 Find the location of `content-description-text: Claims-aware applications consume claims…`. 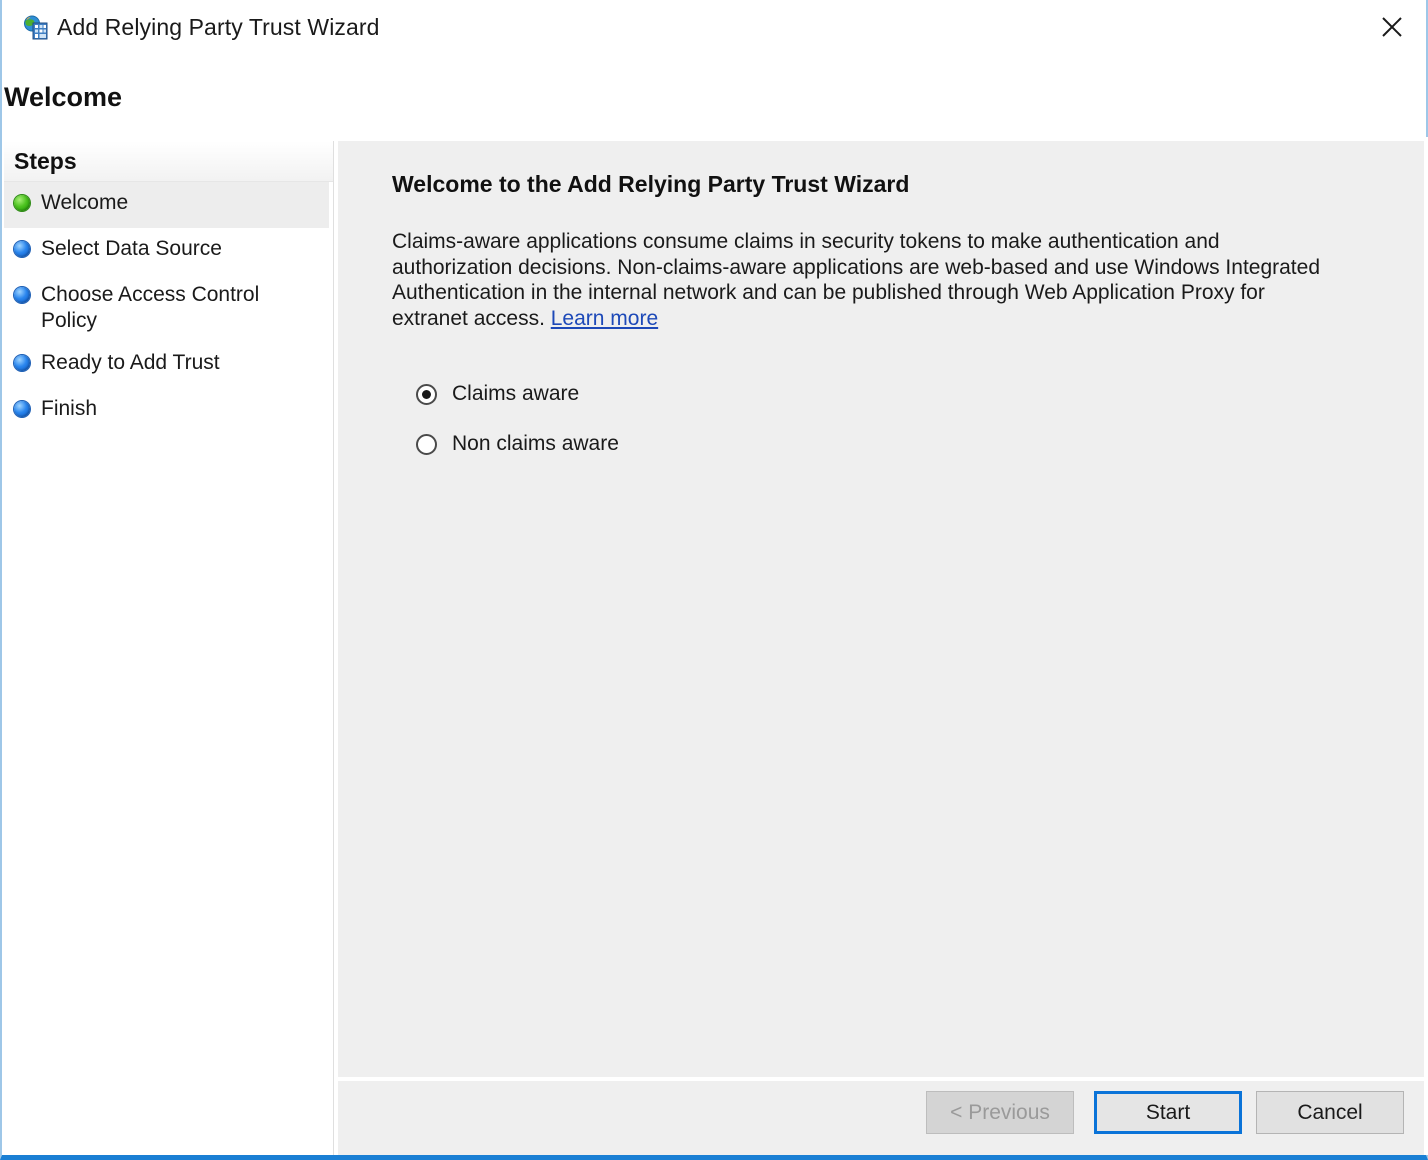

content-description-text: Claims-aware applications consume claims… is located at coordinates (856, 280).